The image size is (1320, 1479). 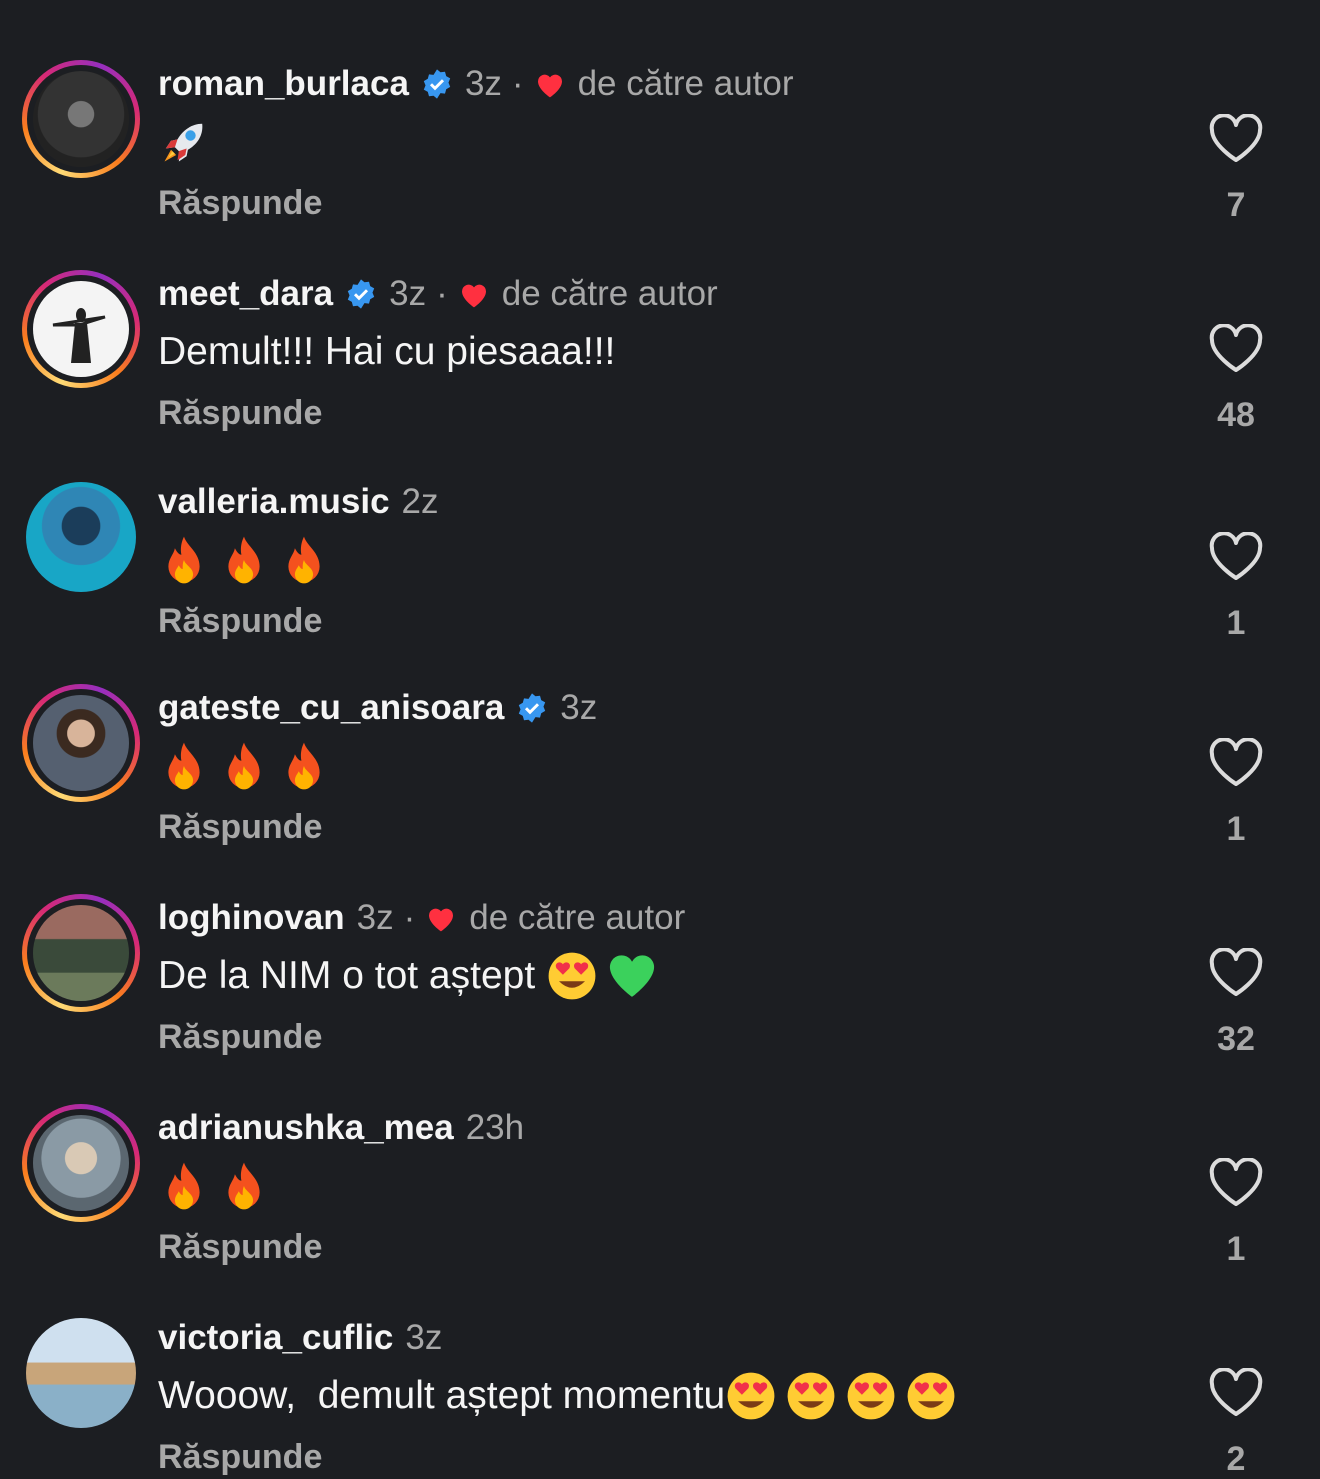 I want to click on username: adrianushka_mea, so click(x=306, y=1128).